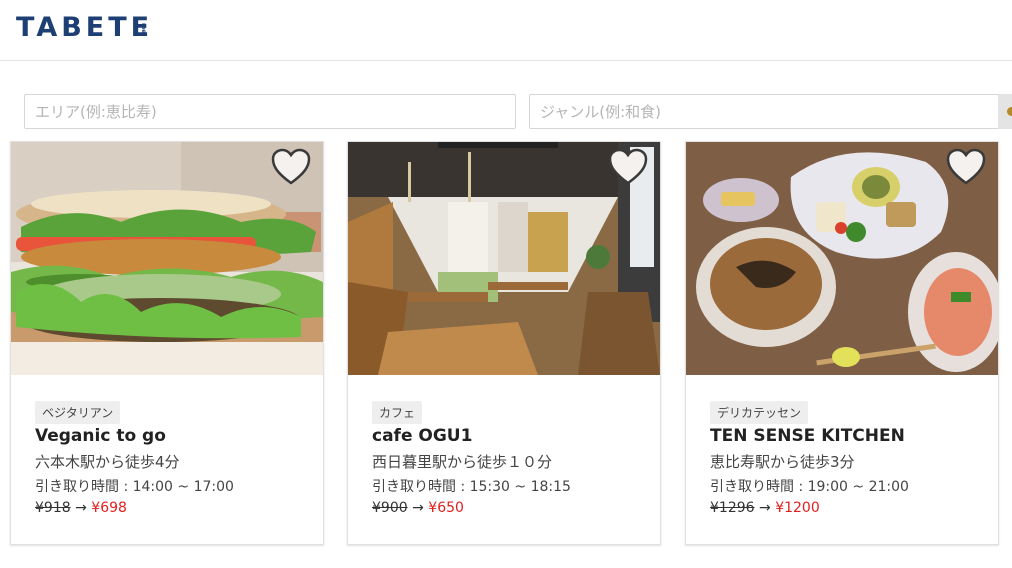 The image size is (1012, 568). What do you see at coordinates (109, 508) in the screenshot?
I see `discount-price: ¥698` at bounding box center [109, 508].